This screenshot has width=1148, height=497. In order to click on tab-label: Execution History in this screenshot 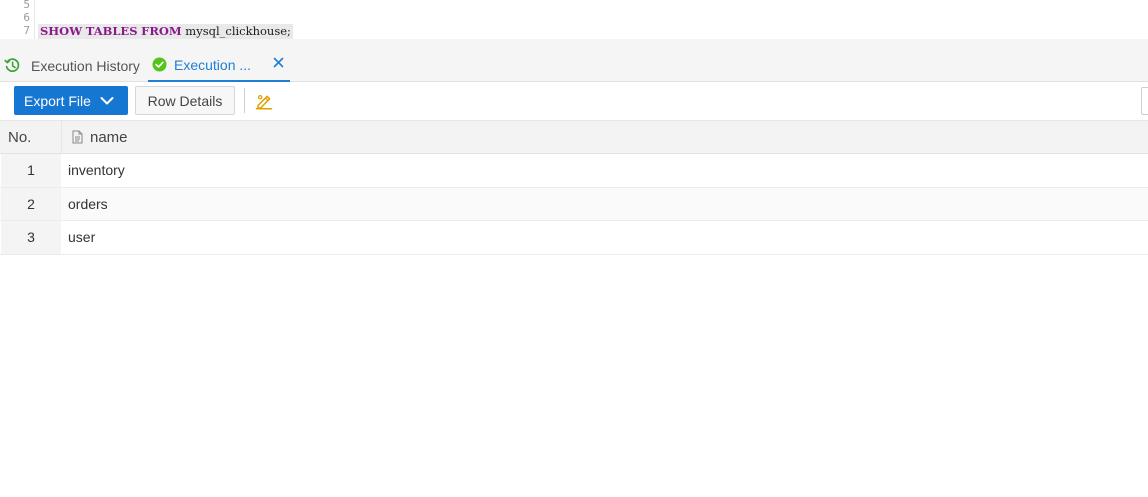, I will do `click(85, 65)`.